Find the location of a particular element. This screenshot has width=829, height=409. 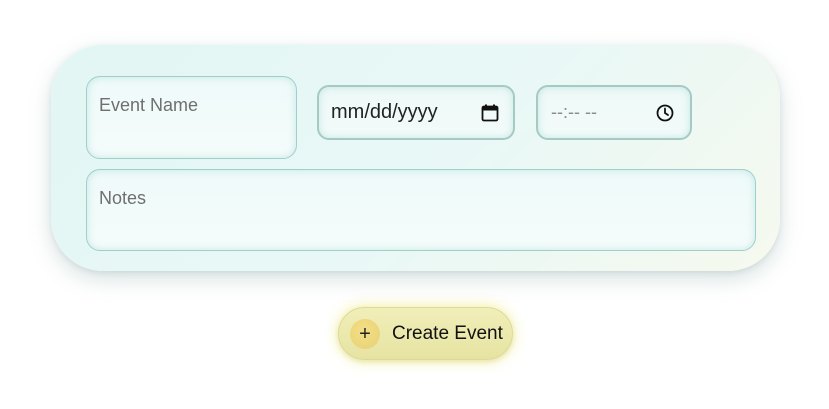

create-event-label: Create Event is located at coordinates (447, 333).